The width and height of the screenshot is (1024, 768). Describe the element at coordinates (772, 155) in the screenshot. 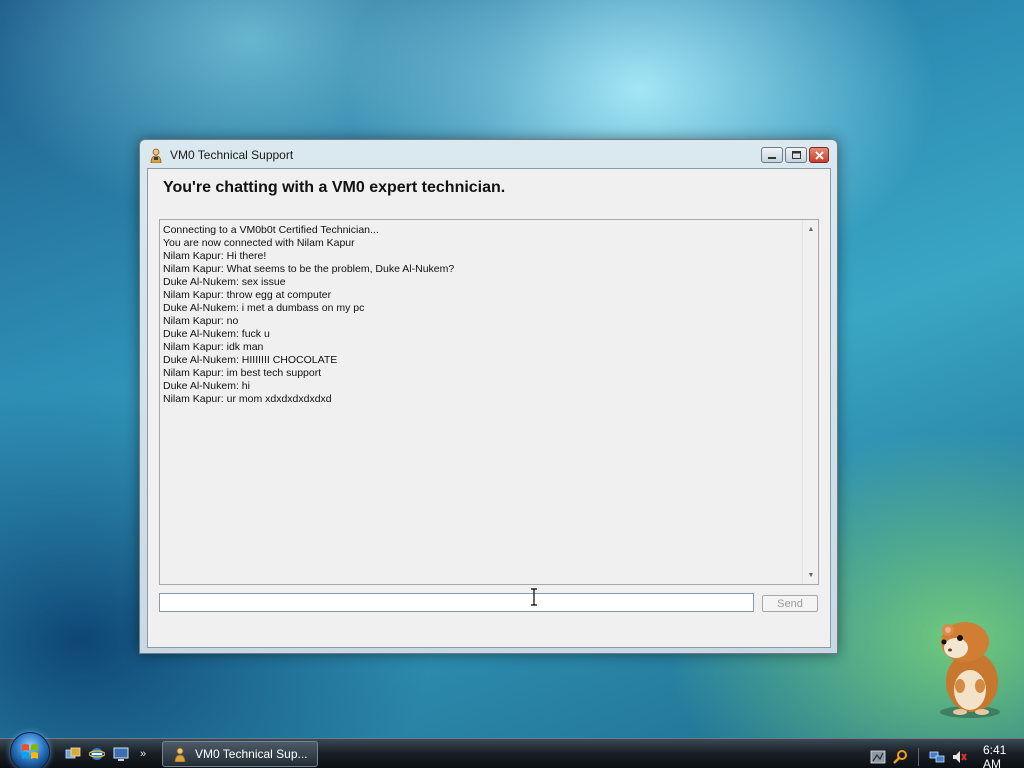

I see `minimize-button` at that location.